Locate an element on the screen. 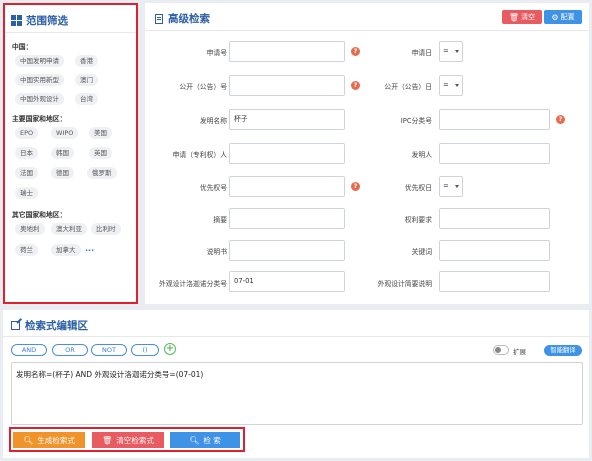 The width and height of the screenshot is (592, 461). ipc-input is located at coordinates (494, 119).